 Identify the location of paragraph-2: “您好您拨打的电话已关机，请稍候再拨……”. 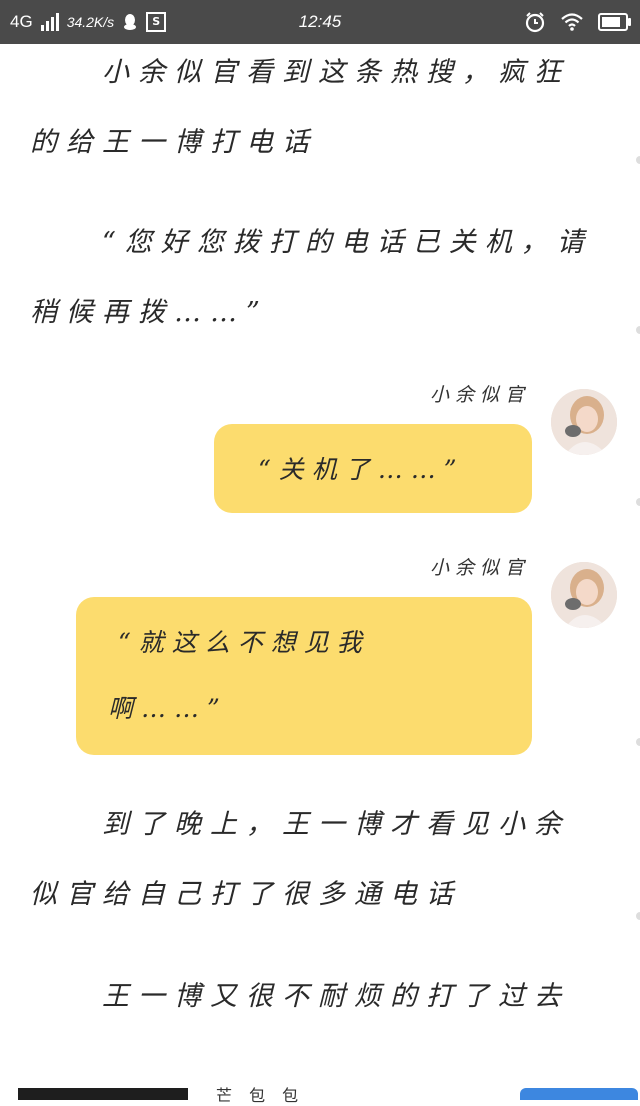
(311, 277).